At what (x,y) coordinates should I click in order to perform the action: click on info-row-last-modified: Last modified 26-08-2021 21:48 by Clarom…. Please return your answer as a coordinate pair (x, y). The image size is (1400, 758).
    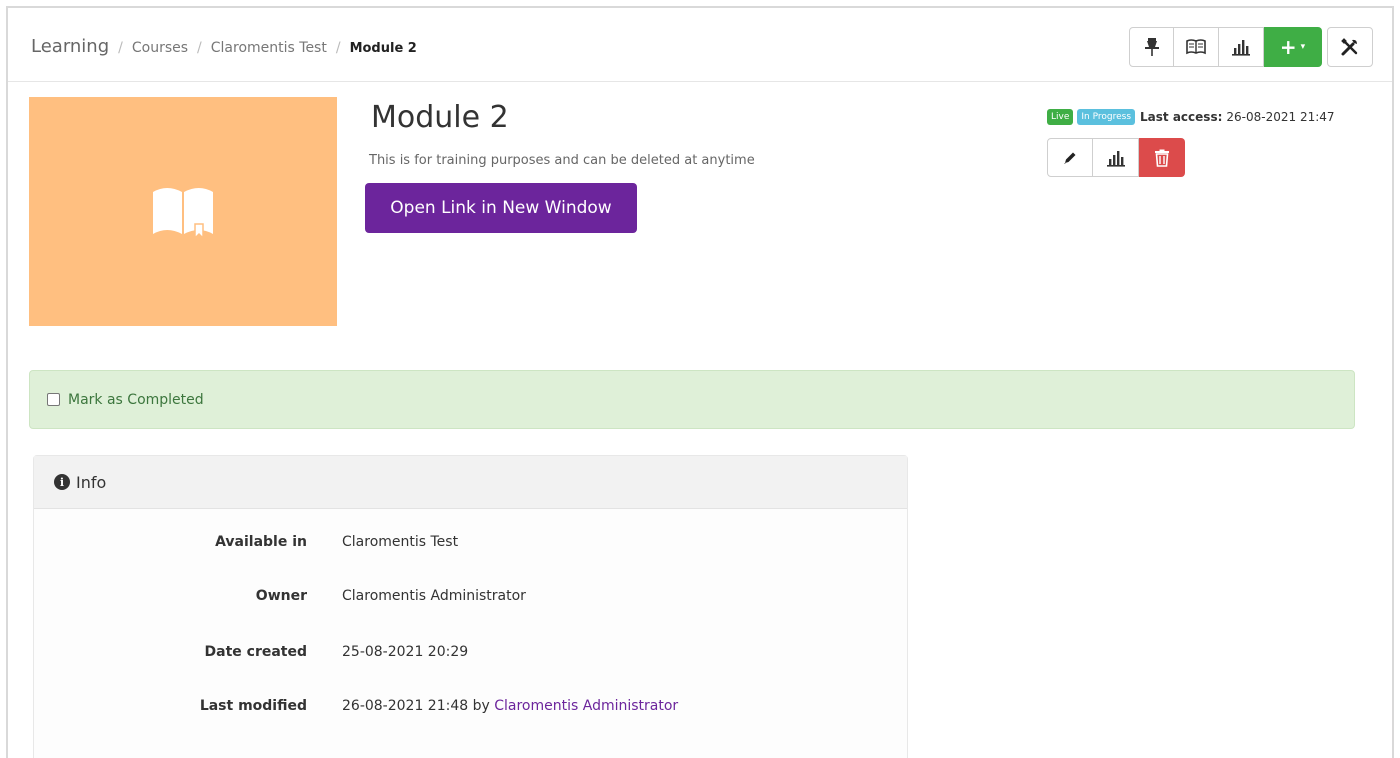
    Looking at the image, I should click on (470, 708).